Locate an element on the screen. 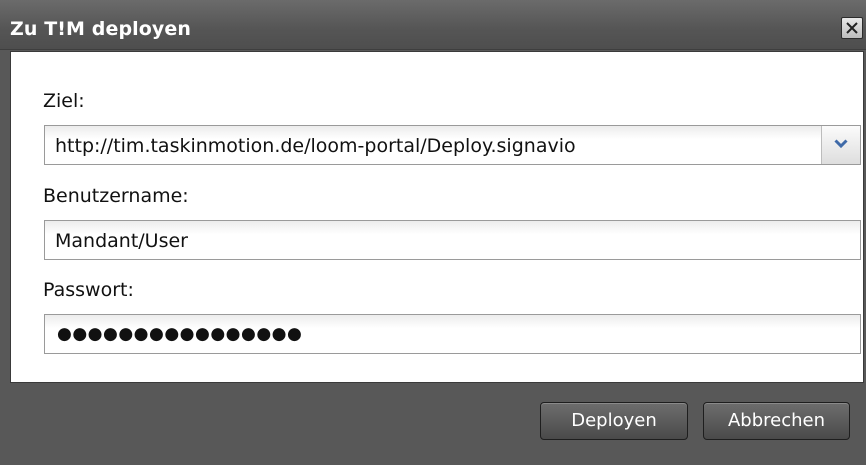 This screenshot has height=465, width=866. close-icon is located at coordinates (852, 28).